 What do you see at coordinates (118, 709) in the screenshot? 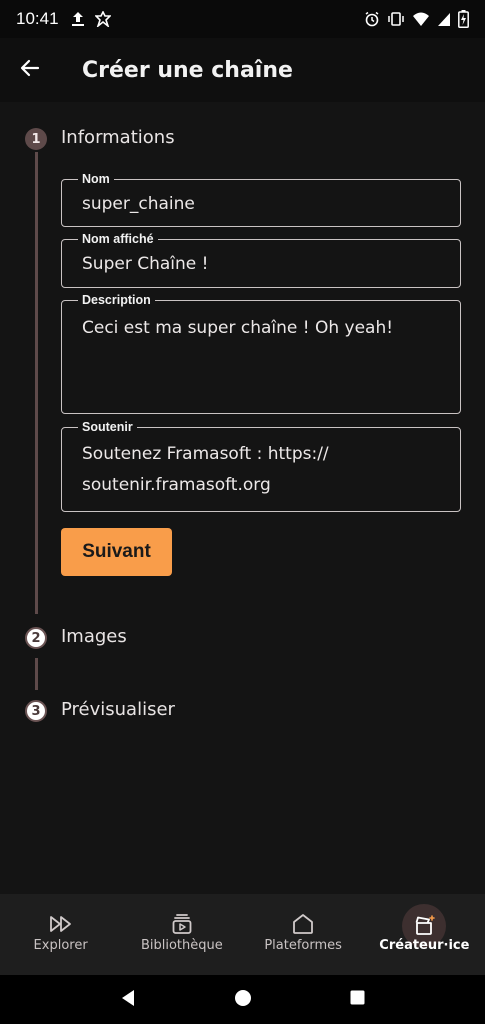
I see `step-3-label: Prévisualiser` at bounding box center [118, 709].